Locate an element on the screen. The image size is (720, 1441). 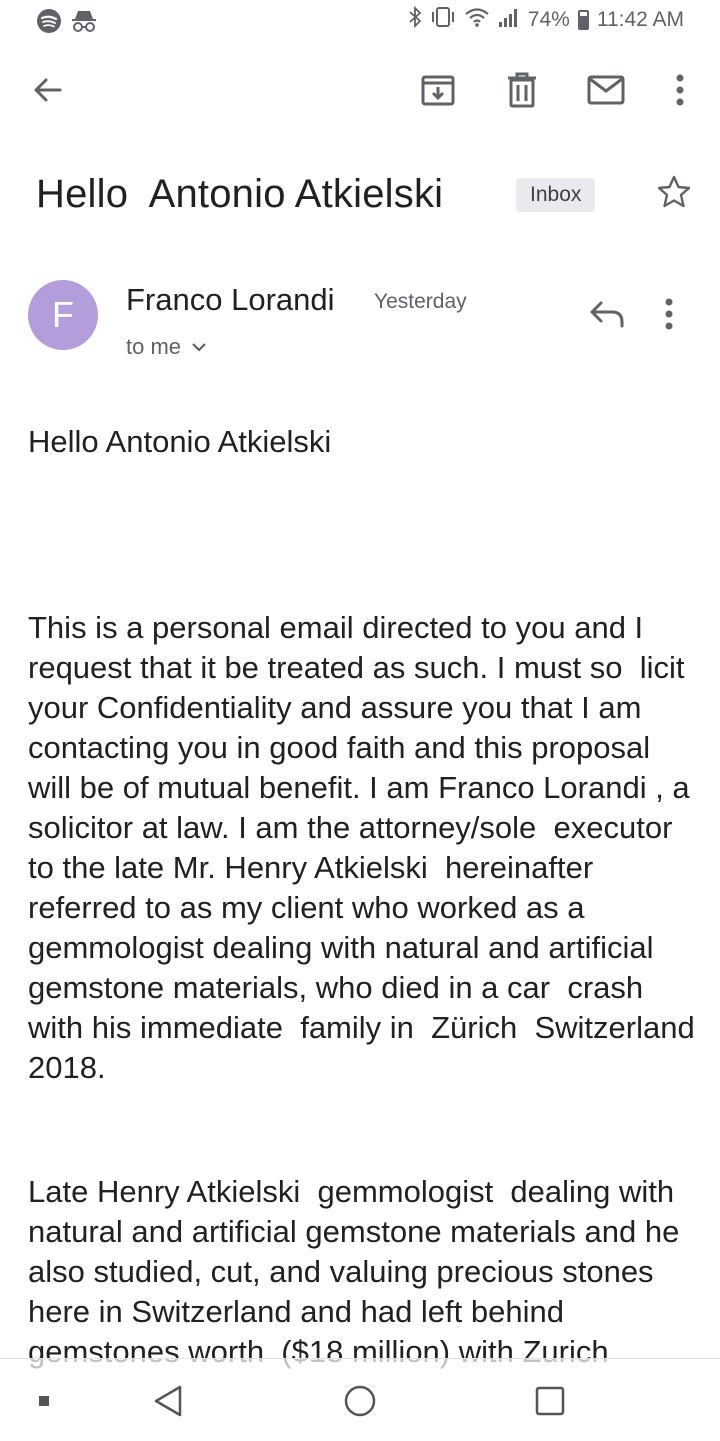
nav-back-button is located at coordinates (168, 1401).